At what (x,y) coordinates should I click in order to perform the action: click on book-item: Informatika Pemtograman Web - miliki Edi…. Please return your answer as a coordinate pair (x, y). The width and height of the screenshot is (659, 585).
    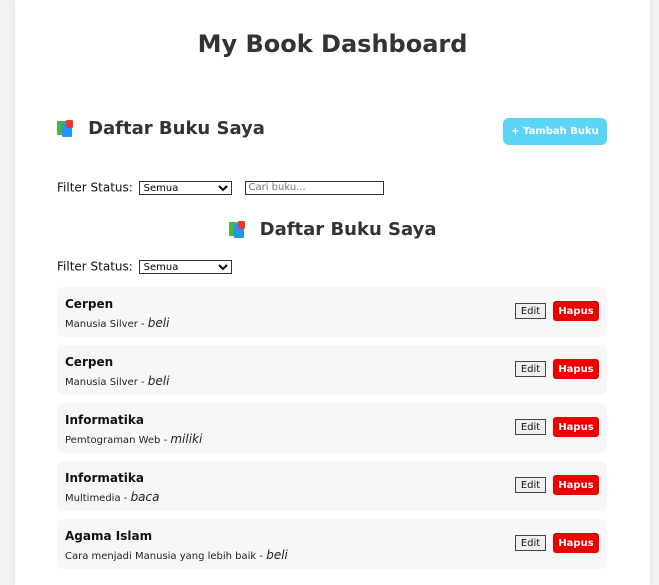
    Looking at the image, I should click on (332, 428).